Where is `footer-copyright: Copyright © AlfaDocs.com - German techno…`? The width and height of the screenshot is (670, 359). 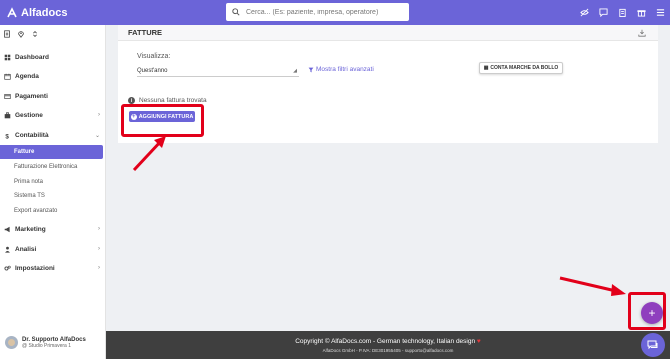 footer-copyright: Copyright © AlfaDocs.com - German techno… is located at coordinates (388, 341).